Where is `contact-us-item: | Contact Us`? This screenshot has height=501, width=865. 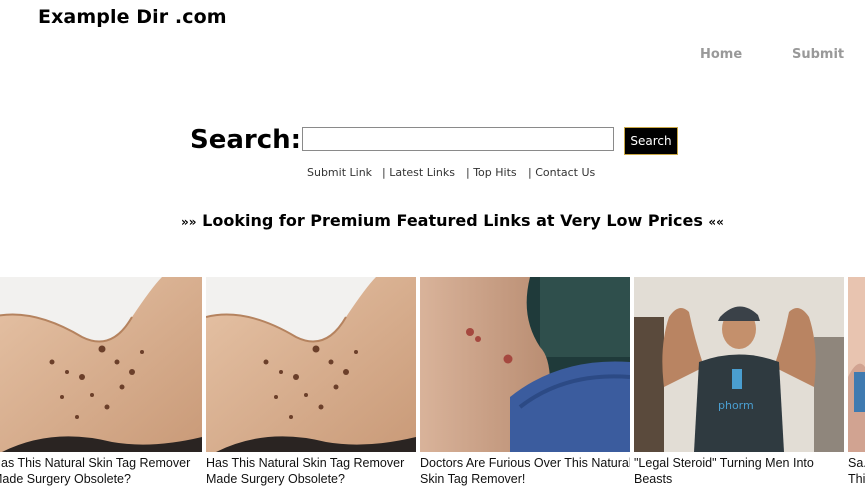 contact-us-item: | Contact Us is located at coordinates (561, 172).